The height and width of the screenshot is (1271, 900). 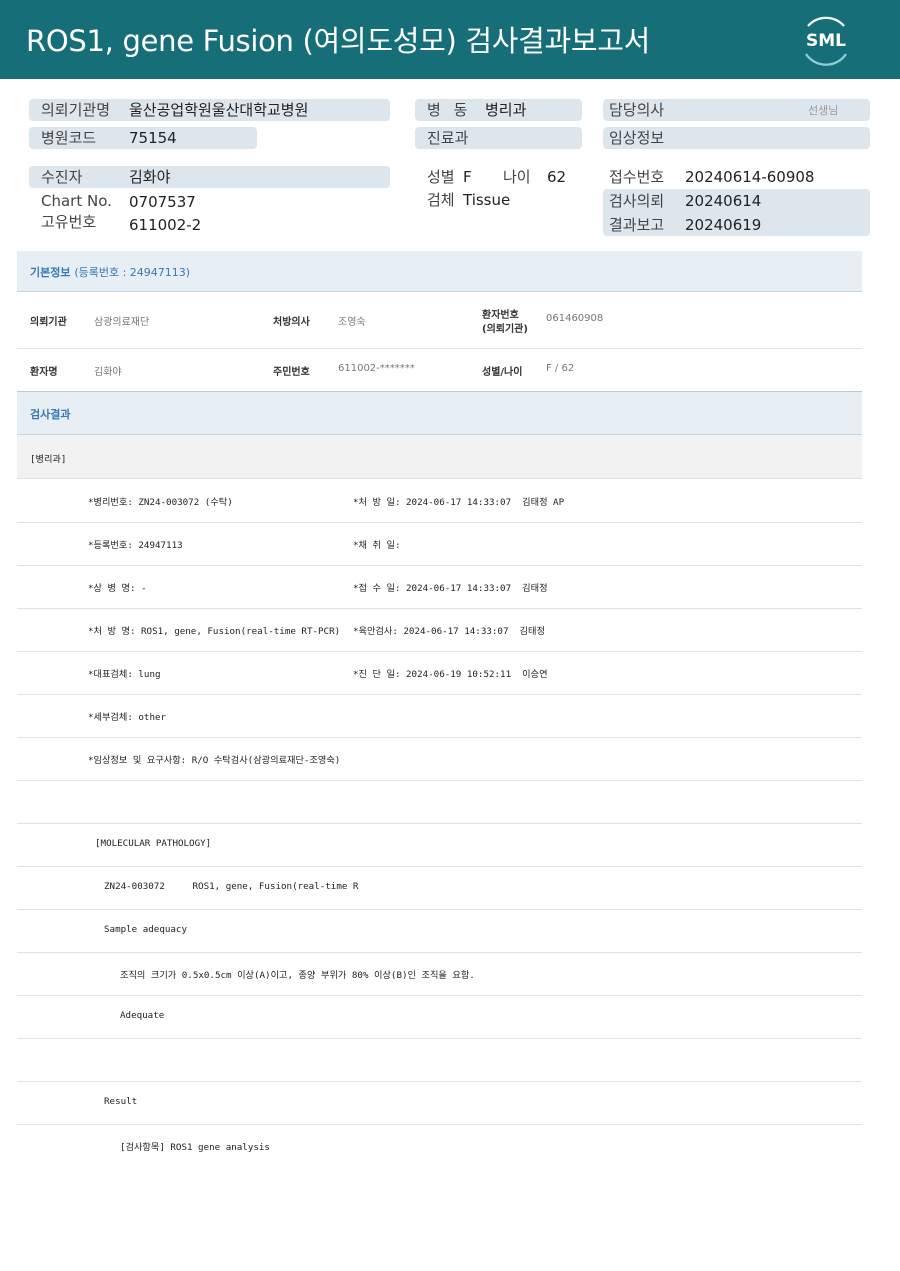 I want to click on result-line-text: *임상정보 및 요구사항: R/O 수탁검사(삼광의료재단-조영숙), so click(x=214, y=760).